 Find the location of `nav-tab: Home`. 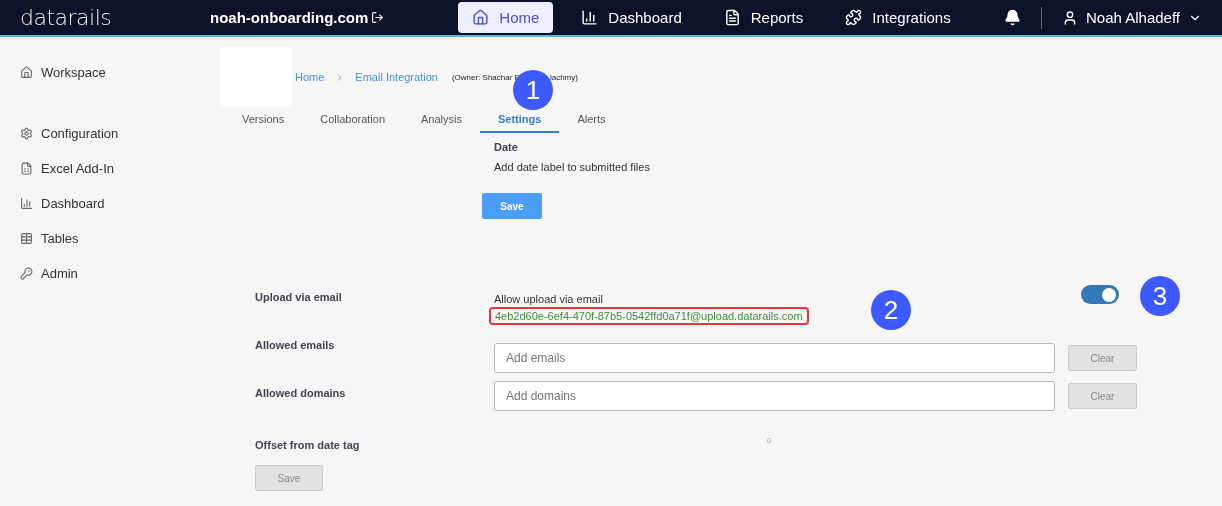

nav-tab: Home is located at coordinates (506, 17).